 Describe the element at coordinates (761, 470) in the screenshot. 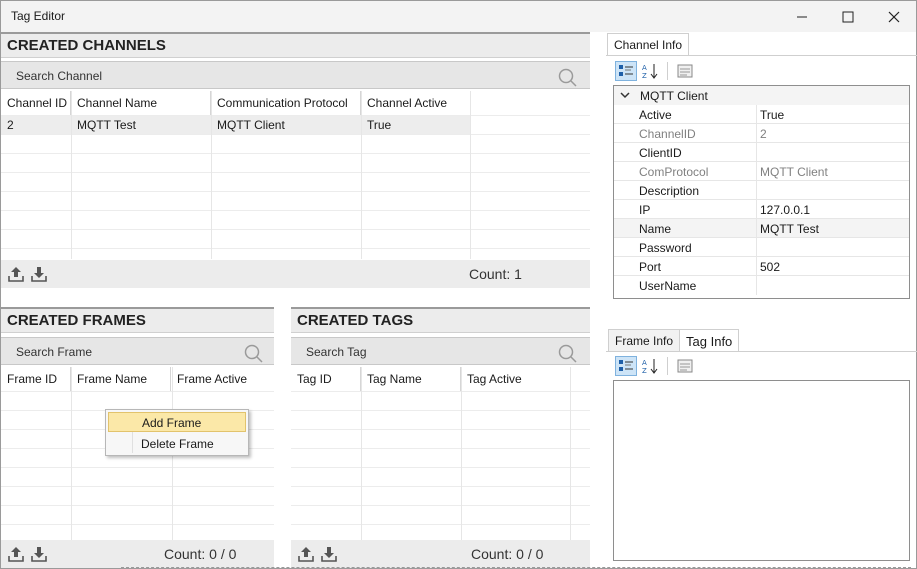

I see `tag-property-grid` at that location.